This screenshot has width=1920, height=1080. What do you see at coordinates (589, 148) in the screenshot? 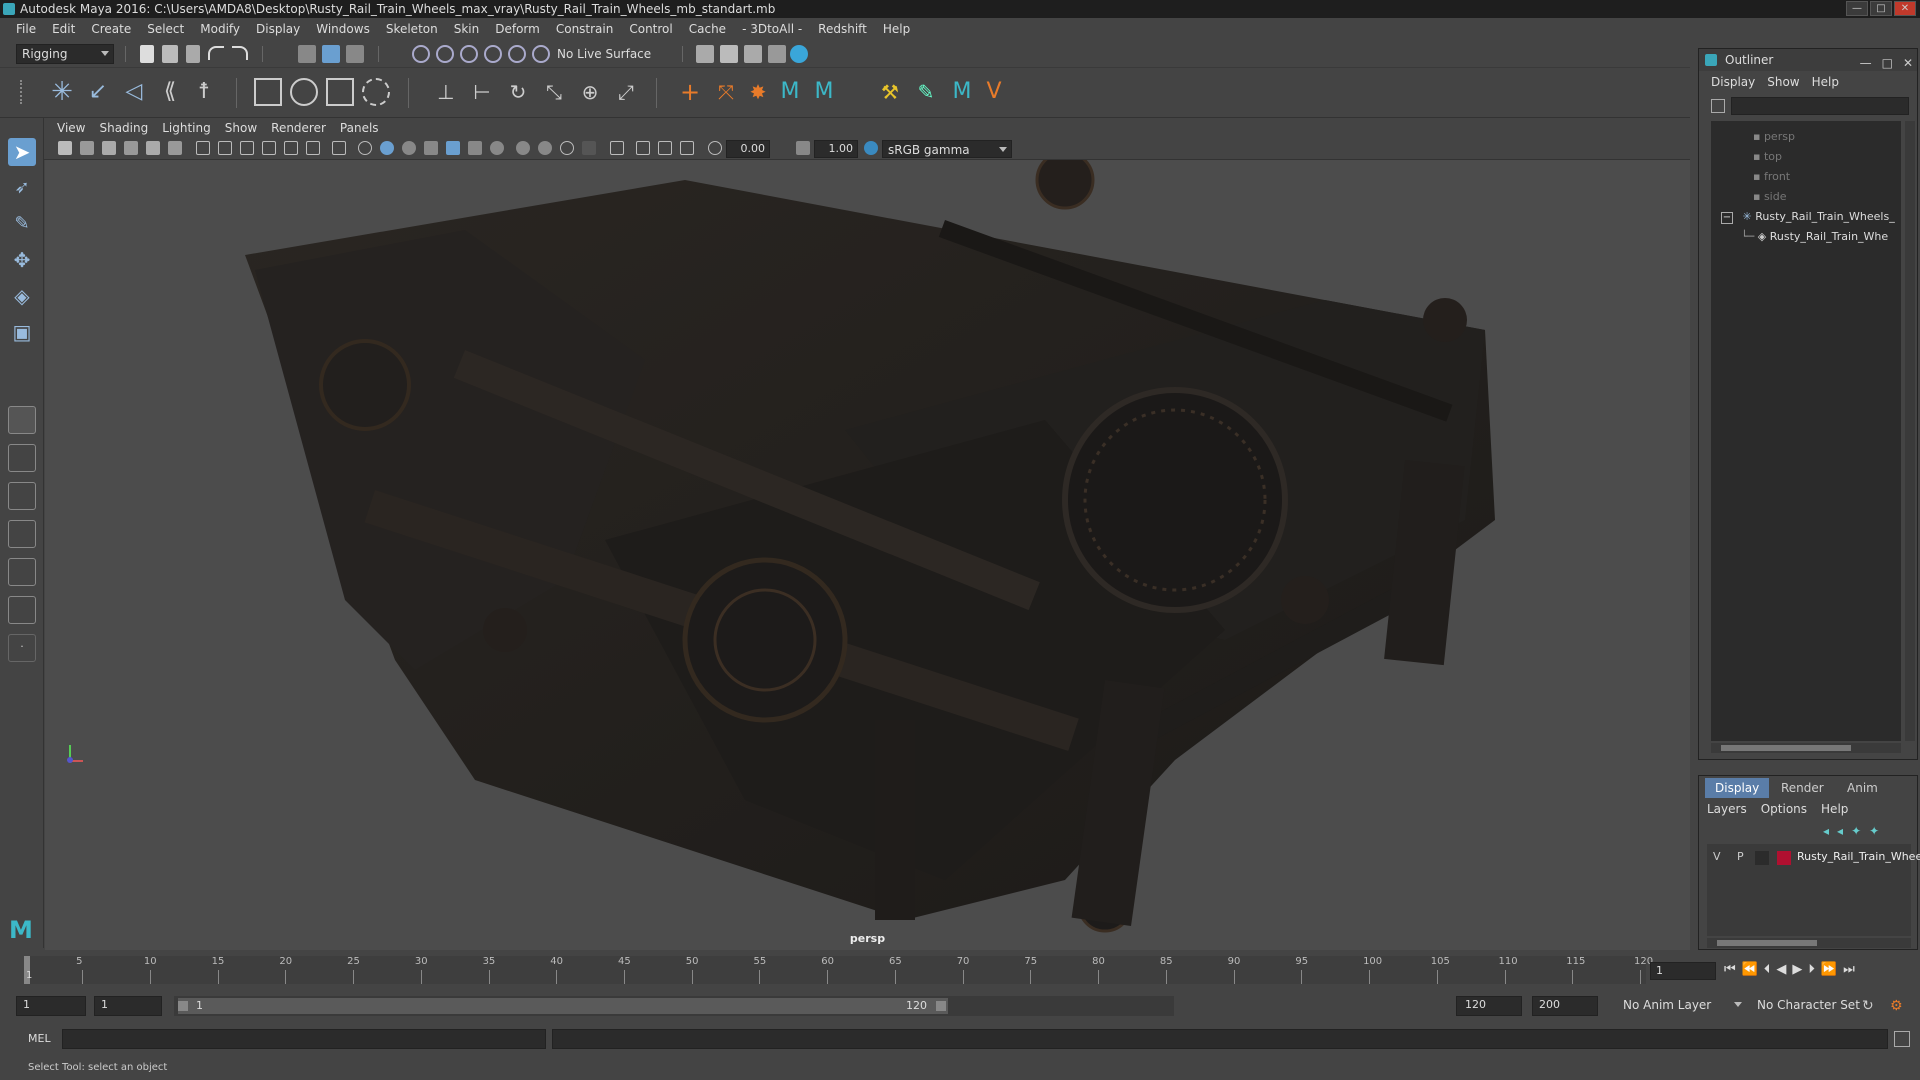
I see `depth-of-field-icon` at bounding box center [589, 148].